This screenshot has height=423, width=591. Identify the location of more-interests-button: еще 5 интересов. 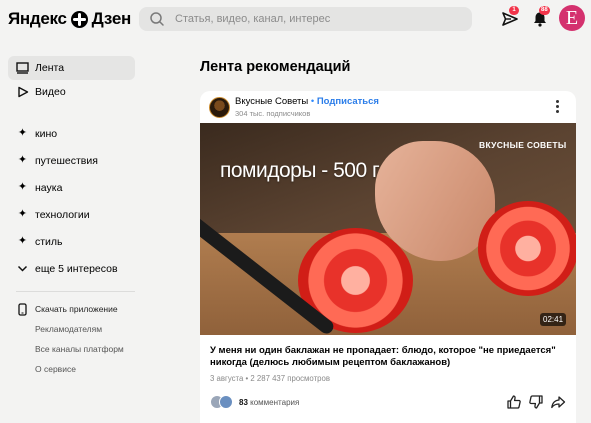
(71, 268).